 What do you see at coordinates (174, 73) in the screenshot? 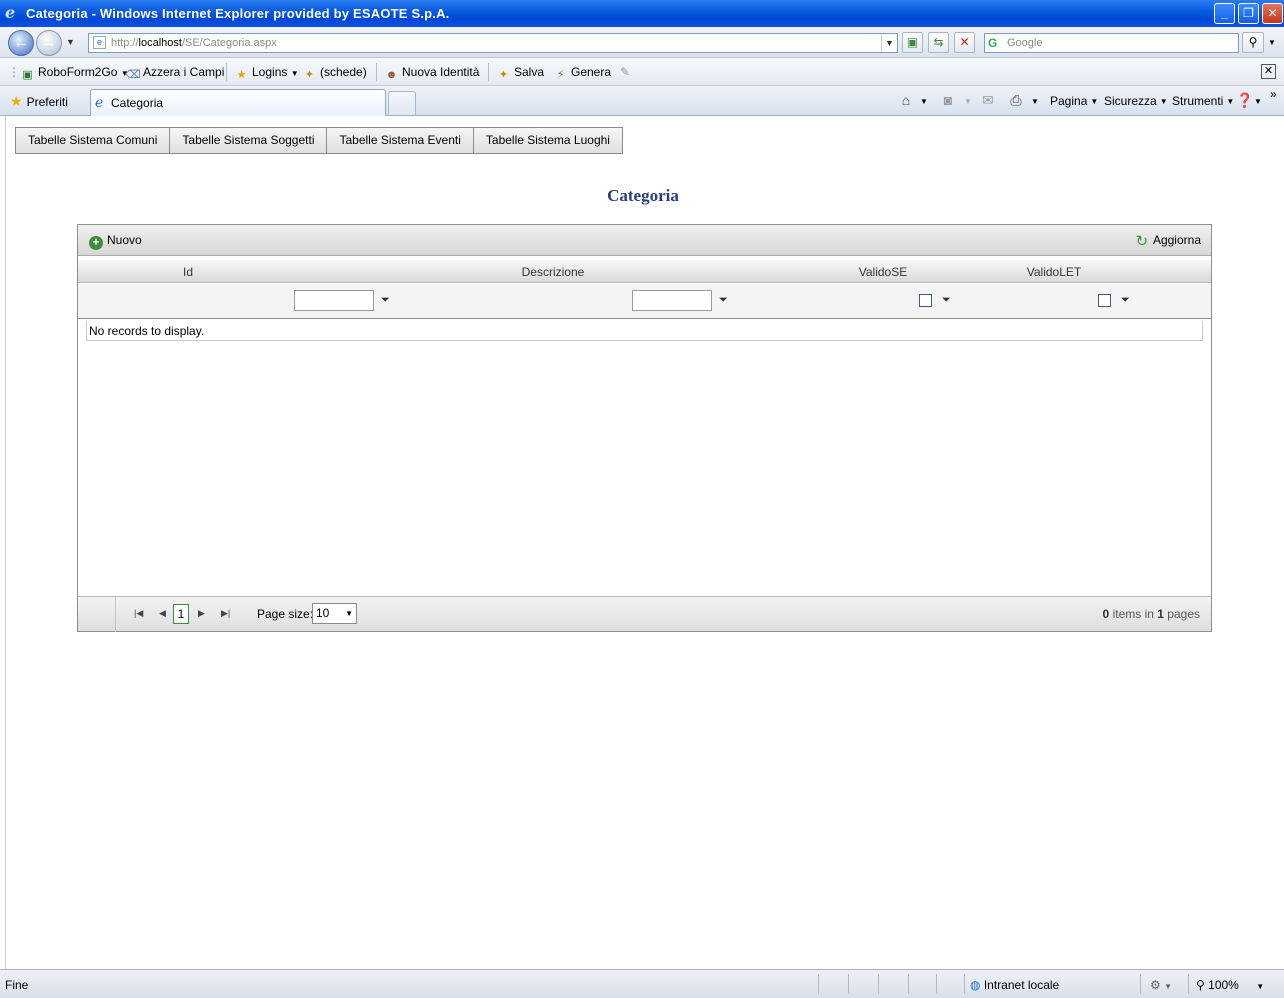
I see `clear-fields-button: ⌫ Azzera i Campi` at bounding box center [174, 73].